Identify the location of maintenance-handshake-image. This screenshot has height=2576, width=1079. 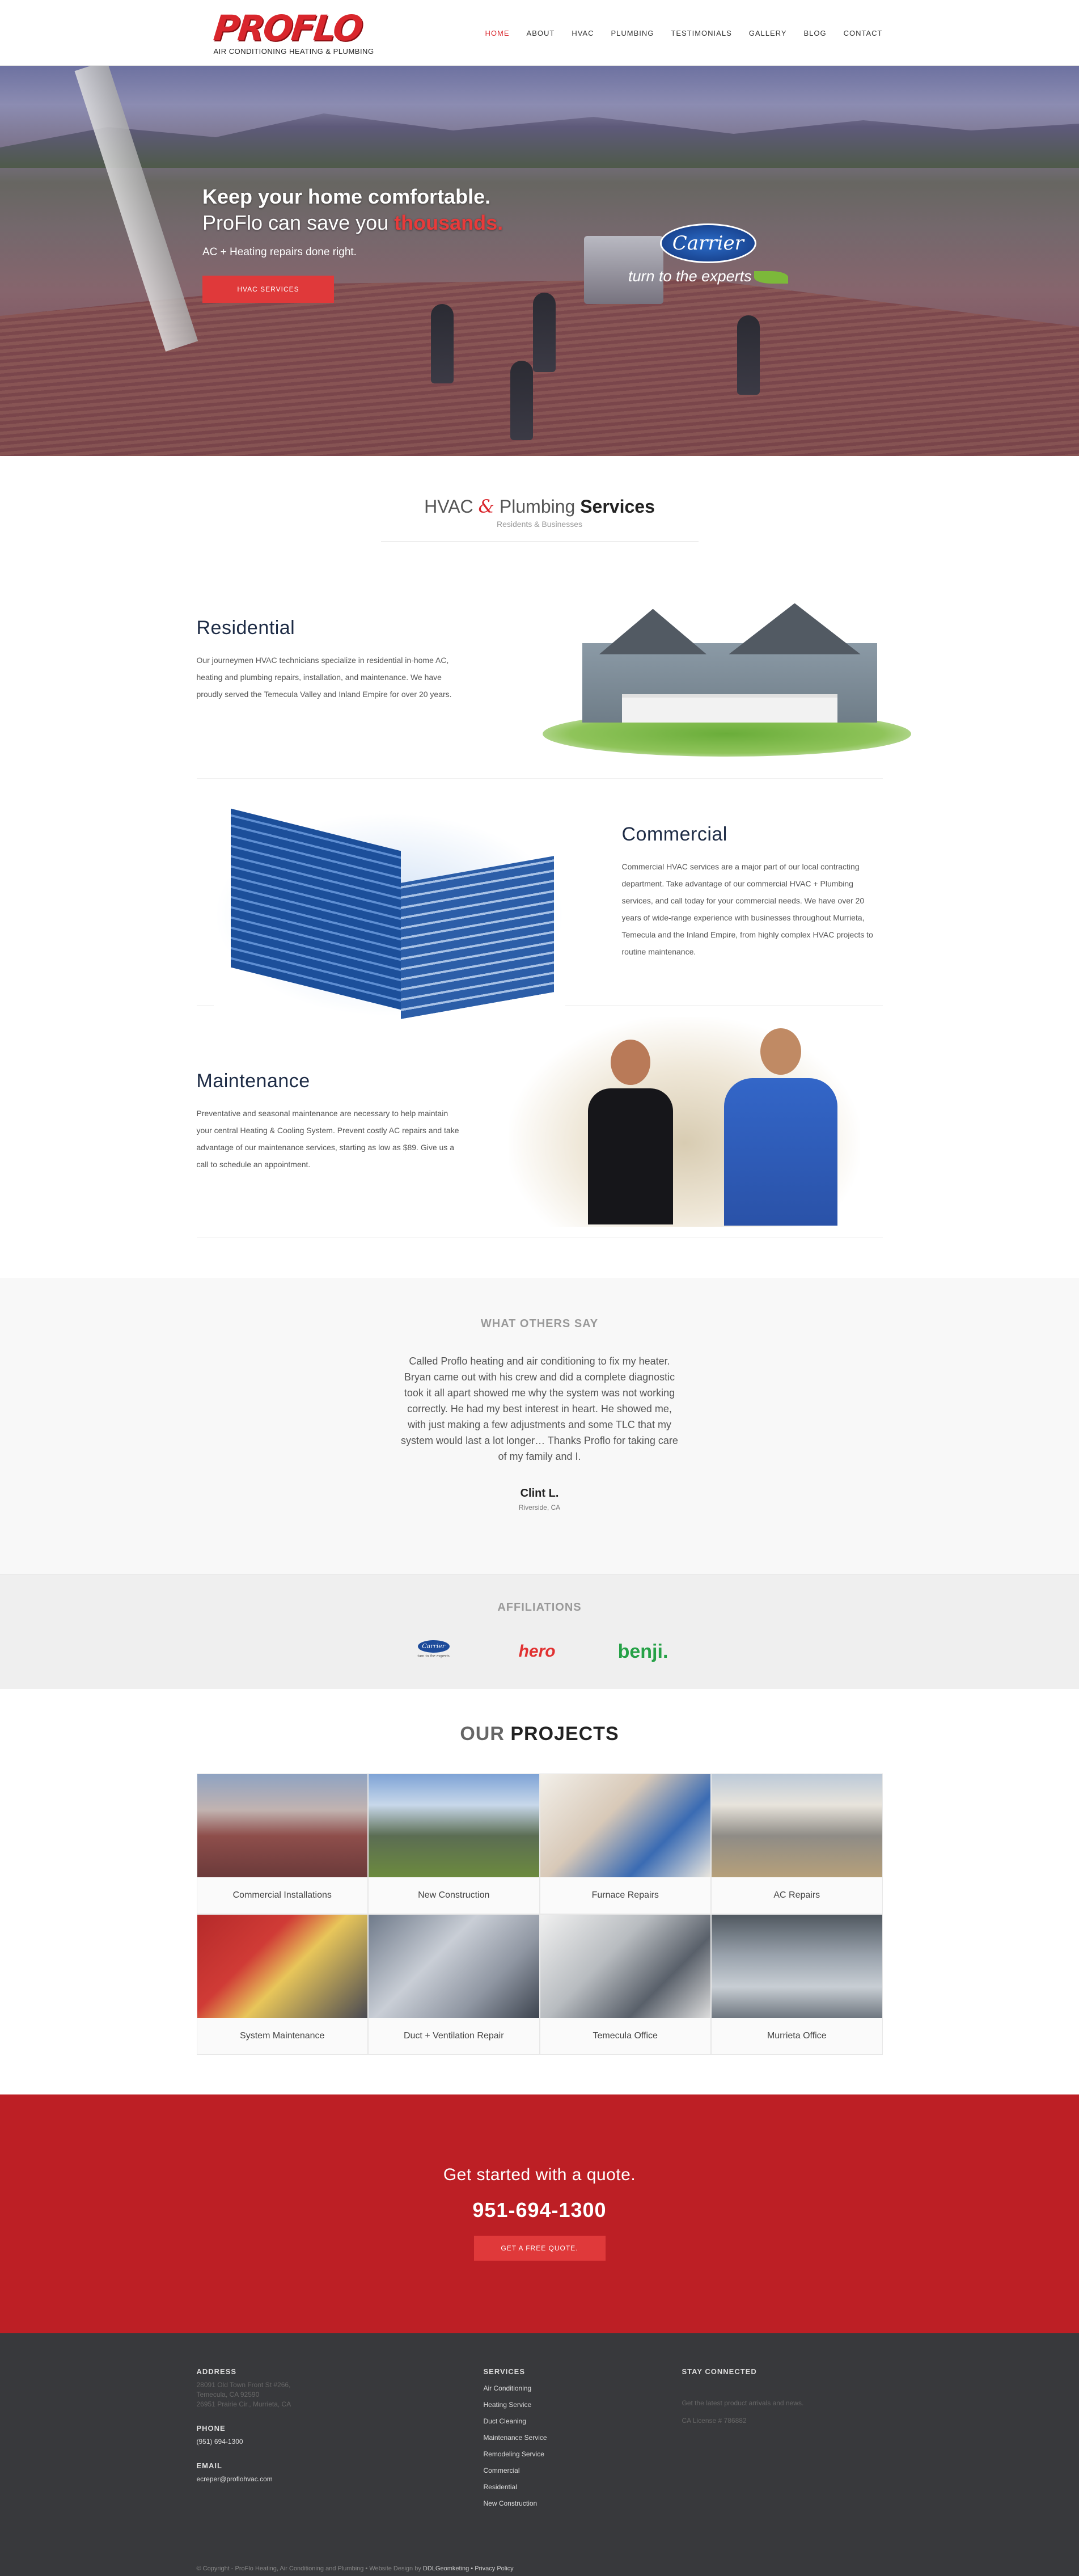
(673, 1121).